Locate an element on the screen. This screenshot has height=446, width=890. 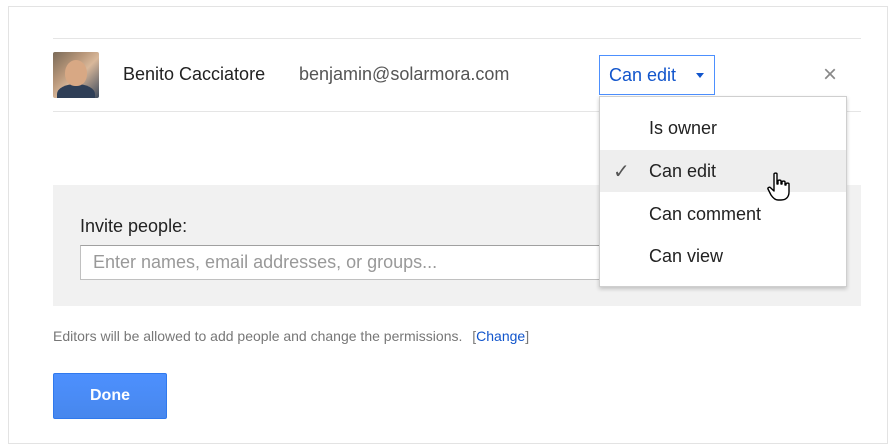
menu-item-can-edit: ✓ Can edit is located at coordinates (723, 171).